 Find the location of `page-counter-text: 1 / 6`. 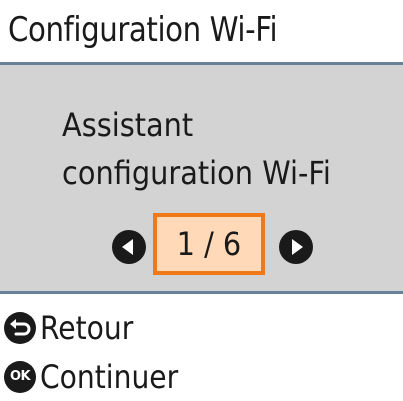

page-counter-text: 1 / 6 is located at coordinates (209, 244).